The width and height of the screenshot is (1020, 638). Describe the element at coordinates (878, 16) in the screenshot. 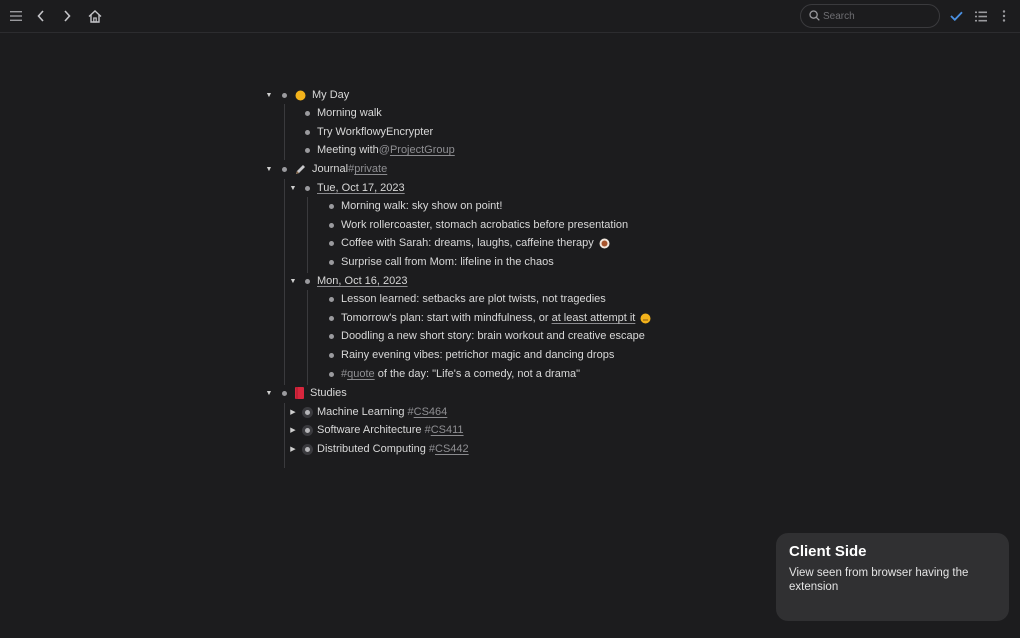

I see `search-input` at that location.